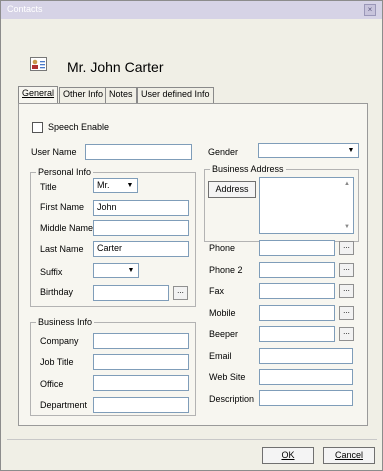 The height and width of the screenshot is (471, 383). Describe the element at coordinates (65, 172) in the screenshot. I see `personal-info-title: Personal Info` at that location.